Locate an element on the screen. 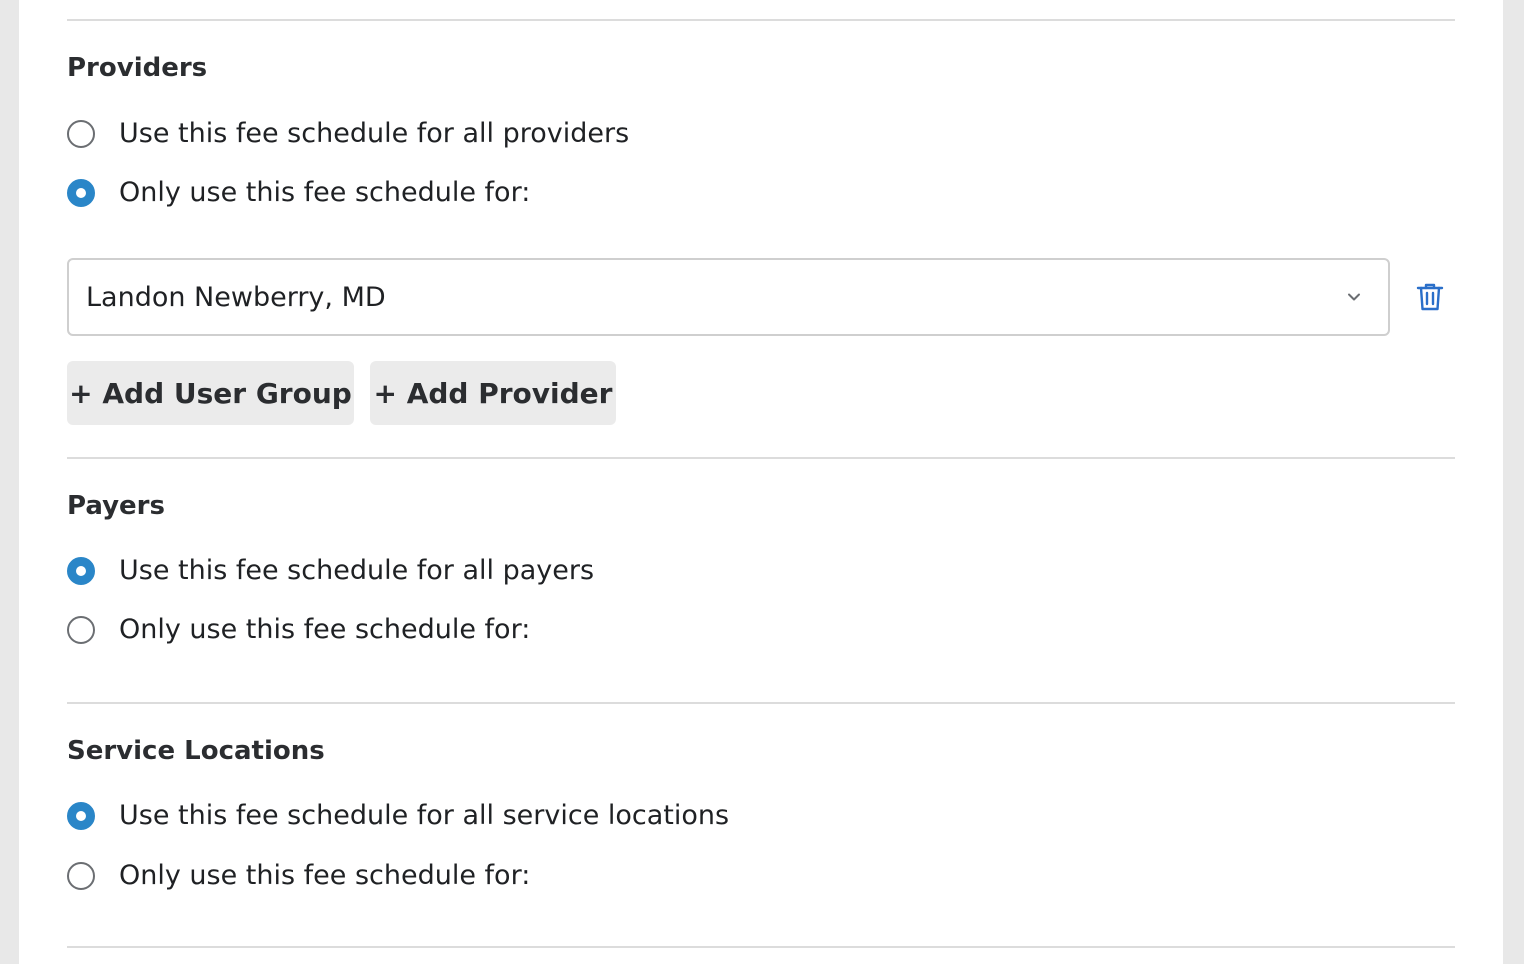  chevron-down-icon is located at coordinates (1354, 297).